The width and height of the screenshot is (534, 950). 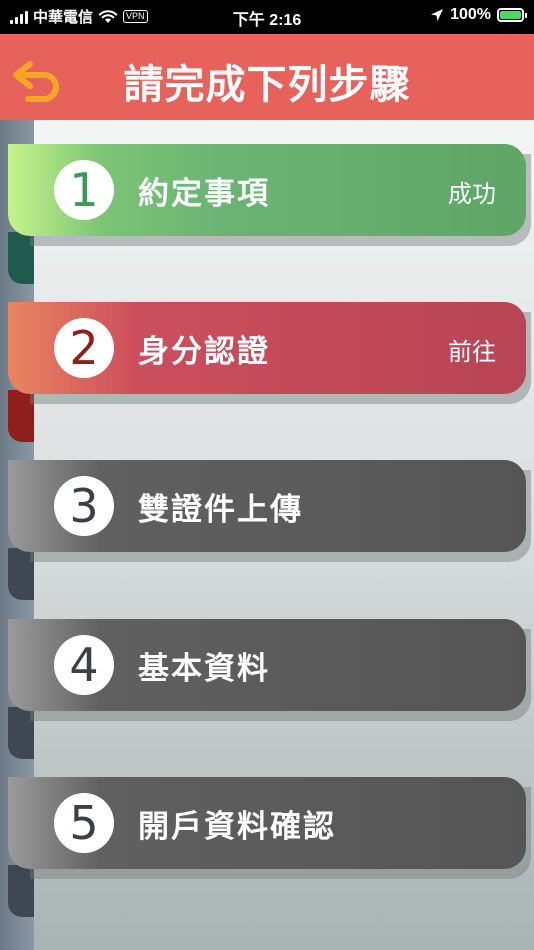 I want to click on step-number: 2, so click(x=84, y=348).